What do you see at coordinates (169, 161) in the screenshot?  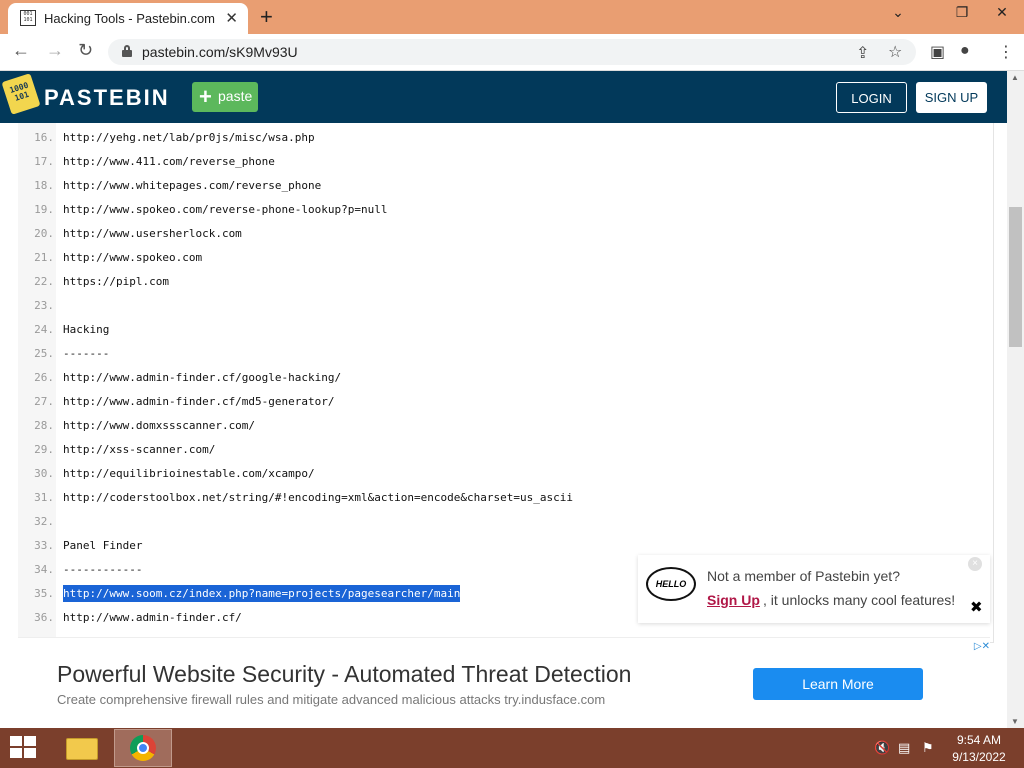 I see `code-text: http://www.411.com/reverse_phone` at bounding box center [169, 161].